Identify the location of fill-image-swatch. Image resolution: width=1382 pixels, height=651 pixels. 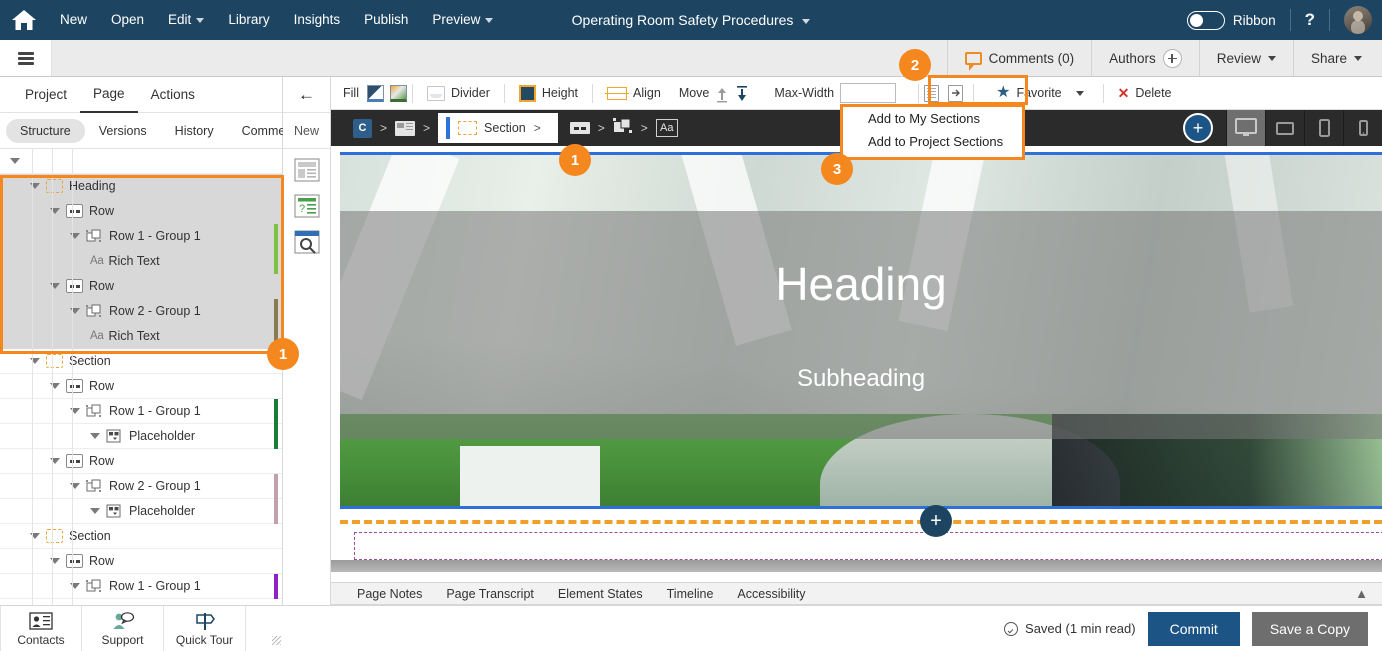
(398, 93).